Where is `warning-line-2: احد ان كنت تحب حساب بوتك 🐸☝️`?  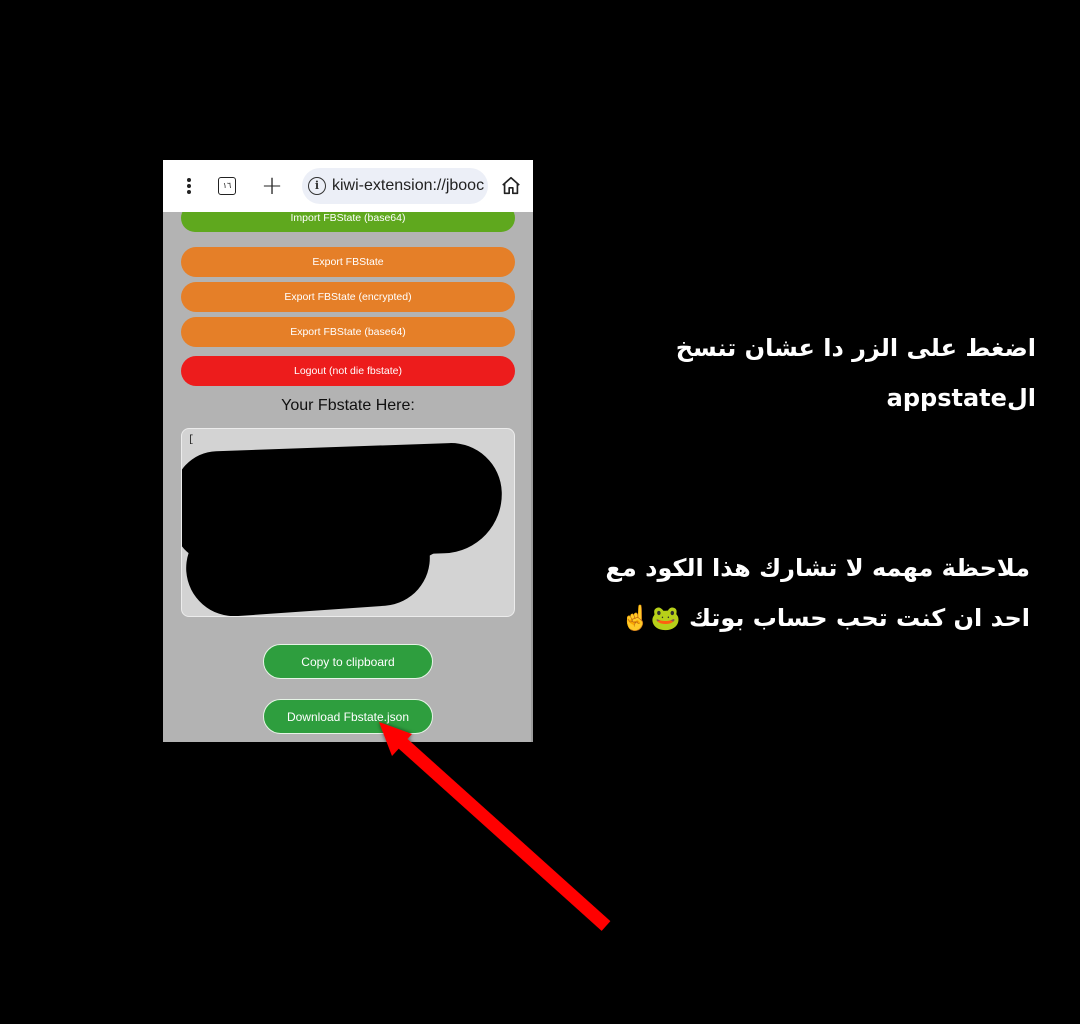 warning-line-2: احد ان كنت تحب حساب بوتك 🐸☝️ is located at coordinates (790, 618).